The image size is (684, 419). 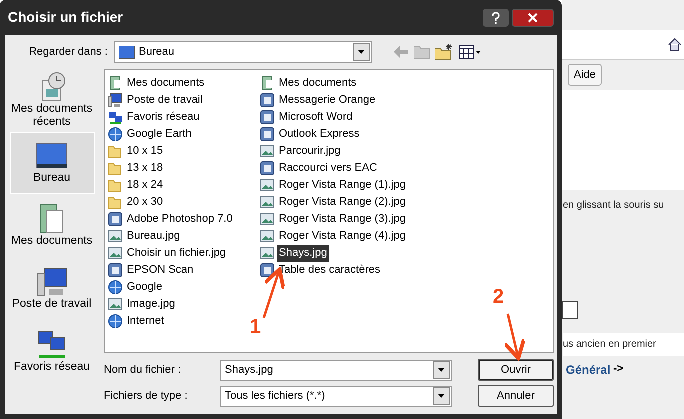 What do you see at coordinates (68, 52) in the screenshot?
I see `look-in-label: Regarder dans :` at bounding box center [68, 52].